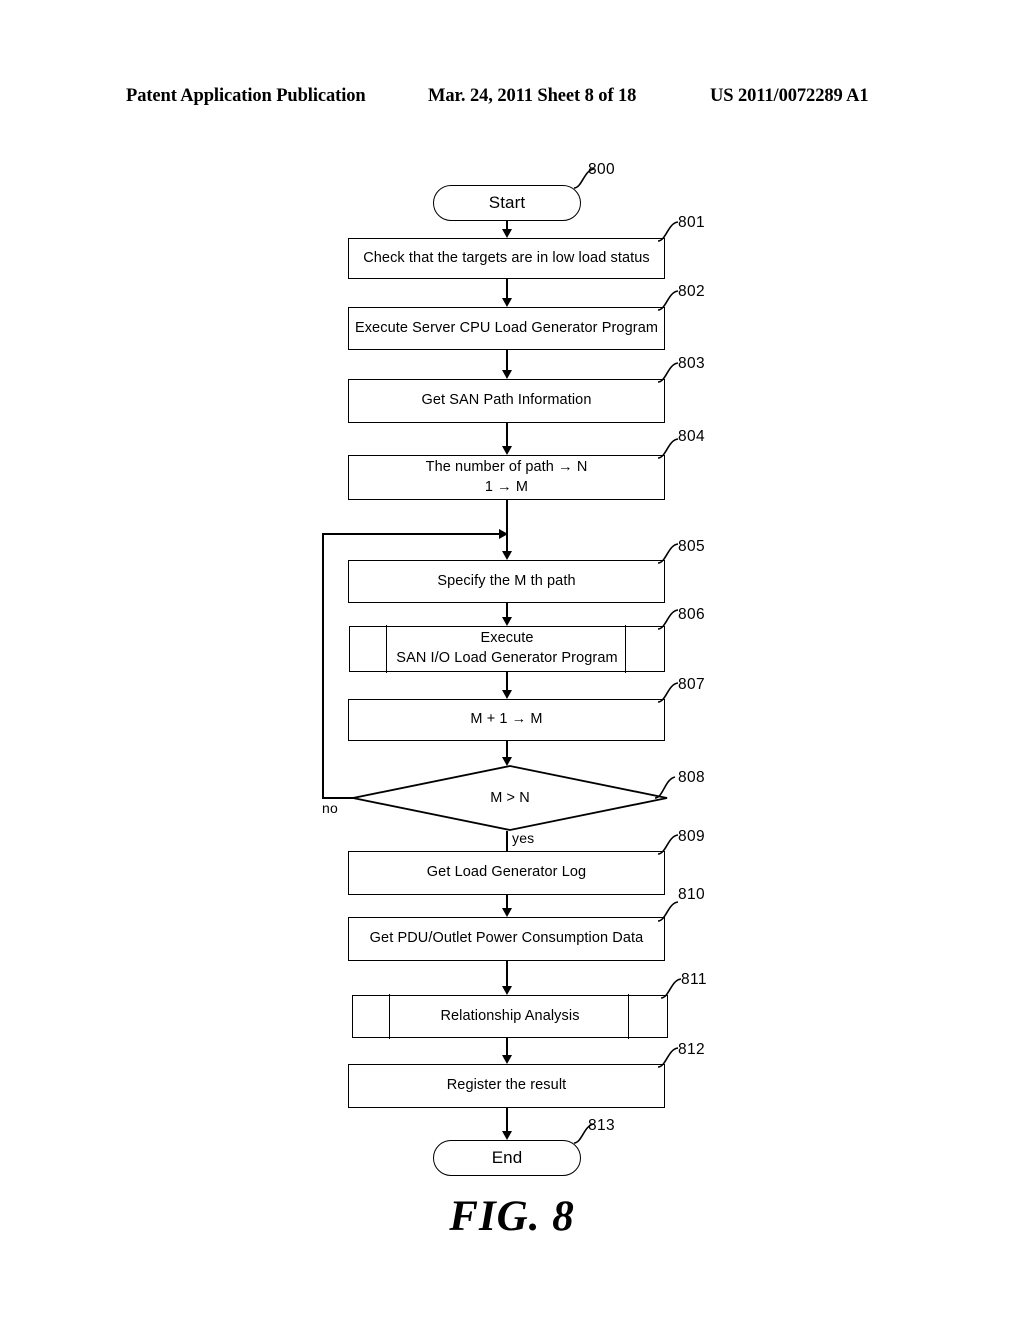 This screenshot has width=1024, height=1320. I want to click on flow-node-start: Start, so click(507, 203).